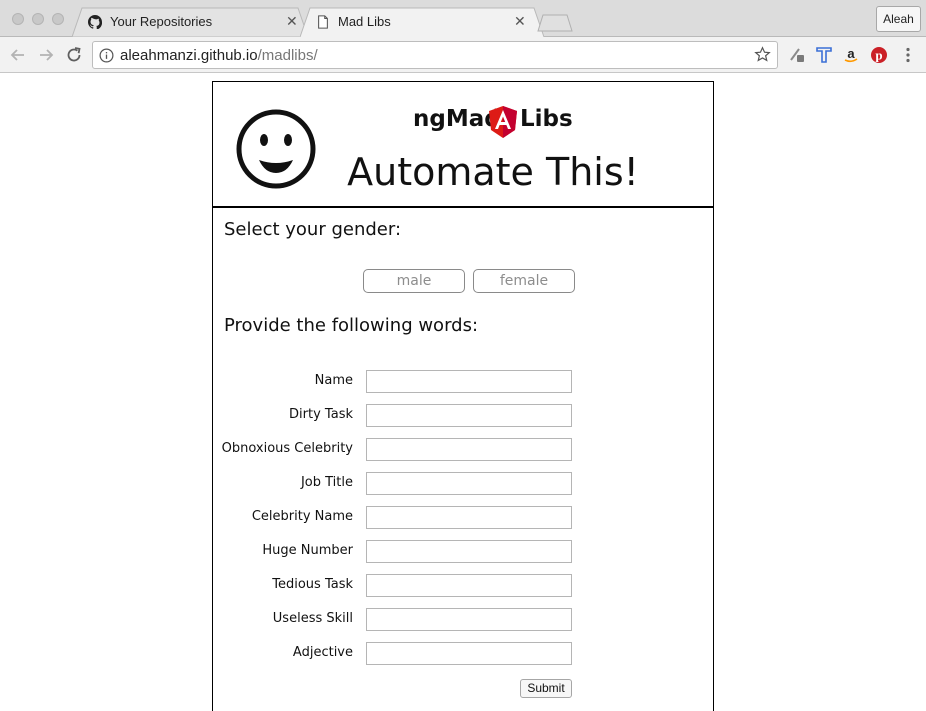 The image size is (926, 711). Describe the element at coordinates (302, 516) in the screenshot. I see `field-label: Celebrity Name` at that location.